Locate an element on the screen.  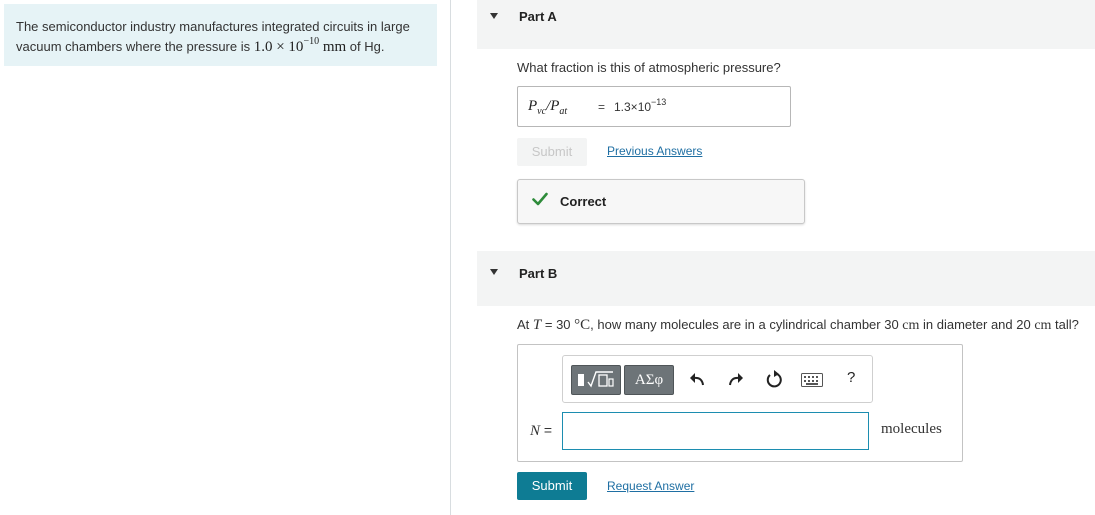
part-a-header: Part A is located at coordinates (786, 24).